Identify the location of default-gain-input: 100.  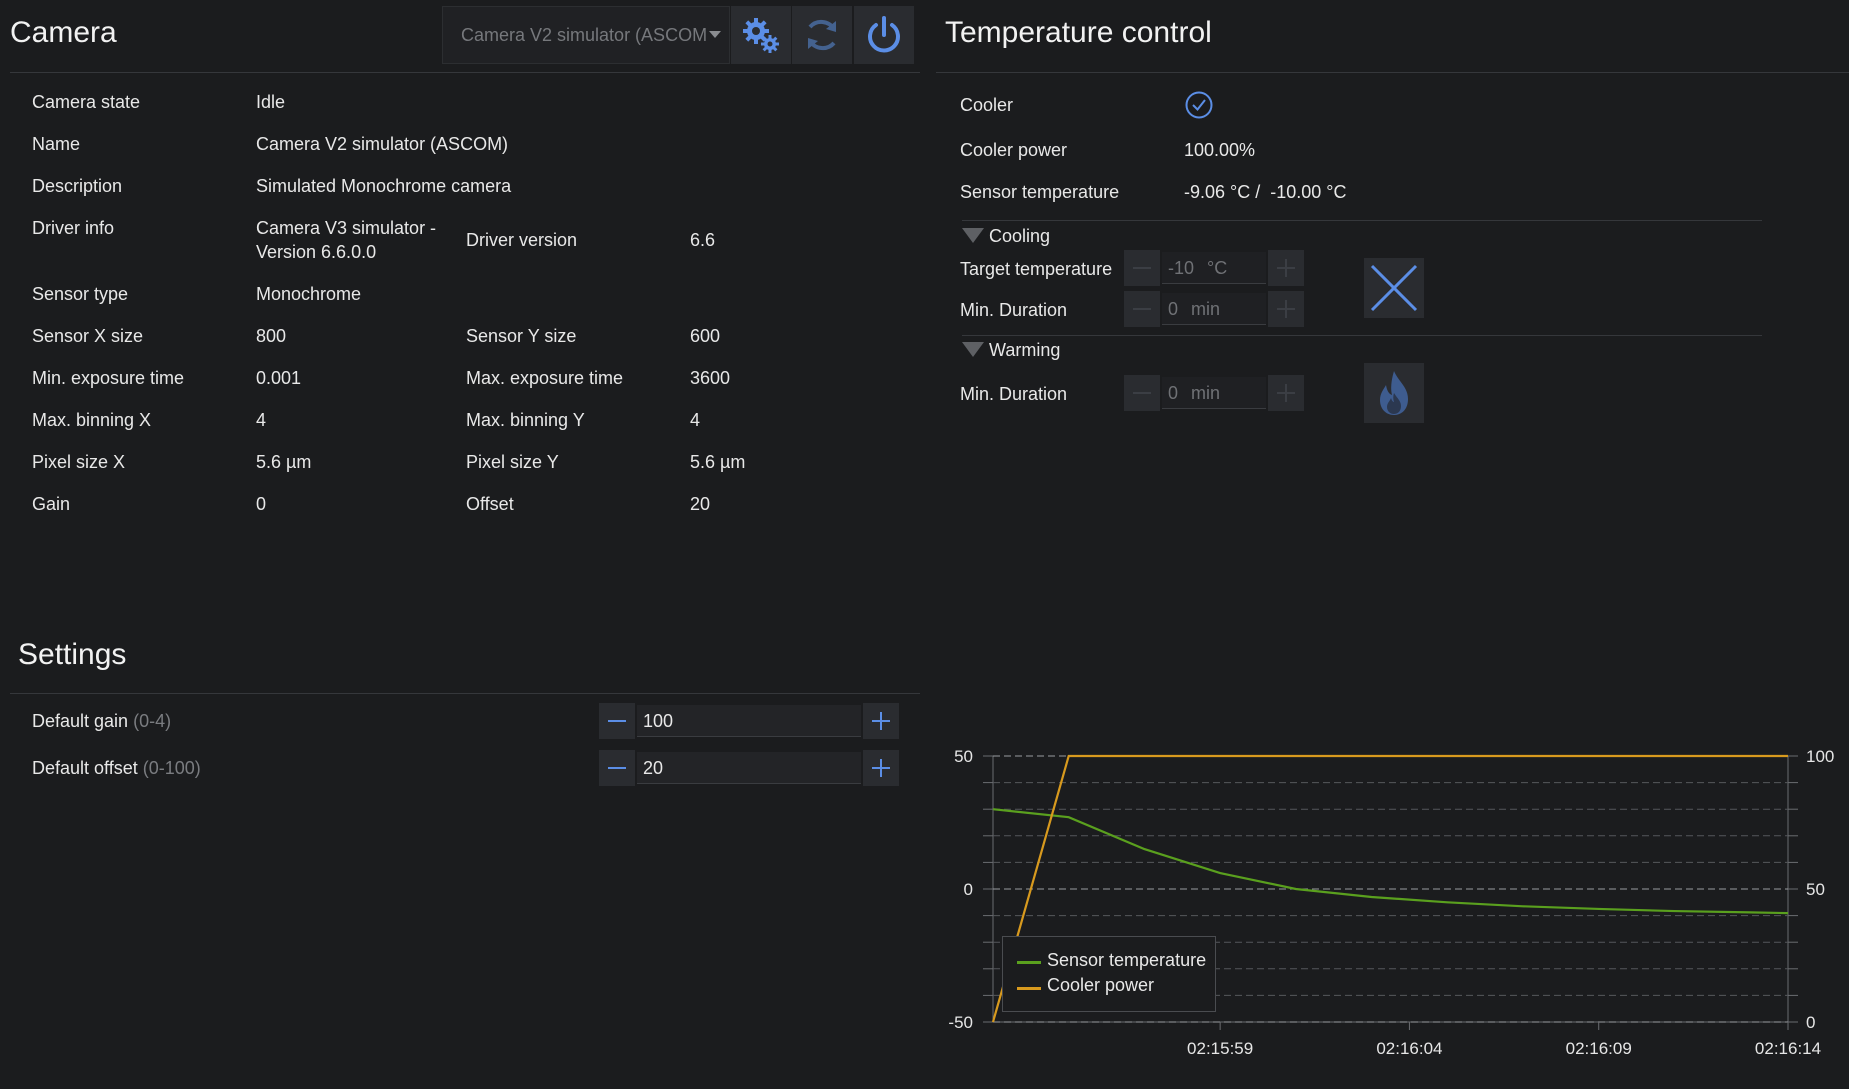
(749, 721).